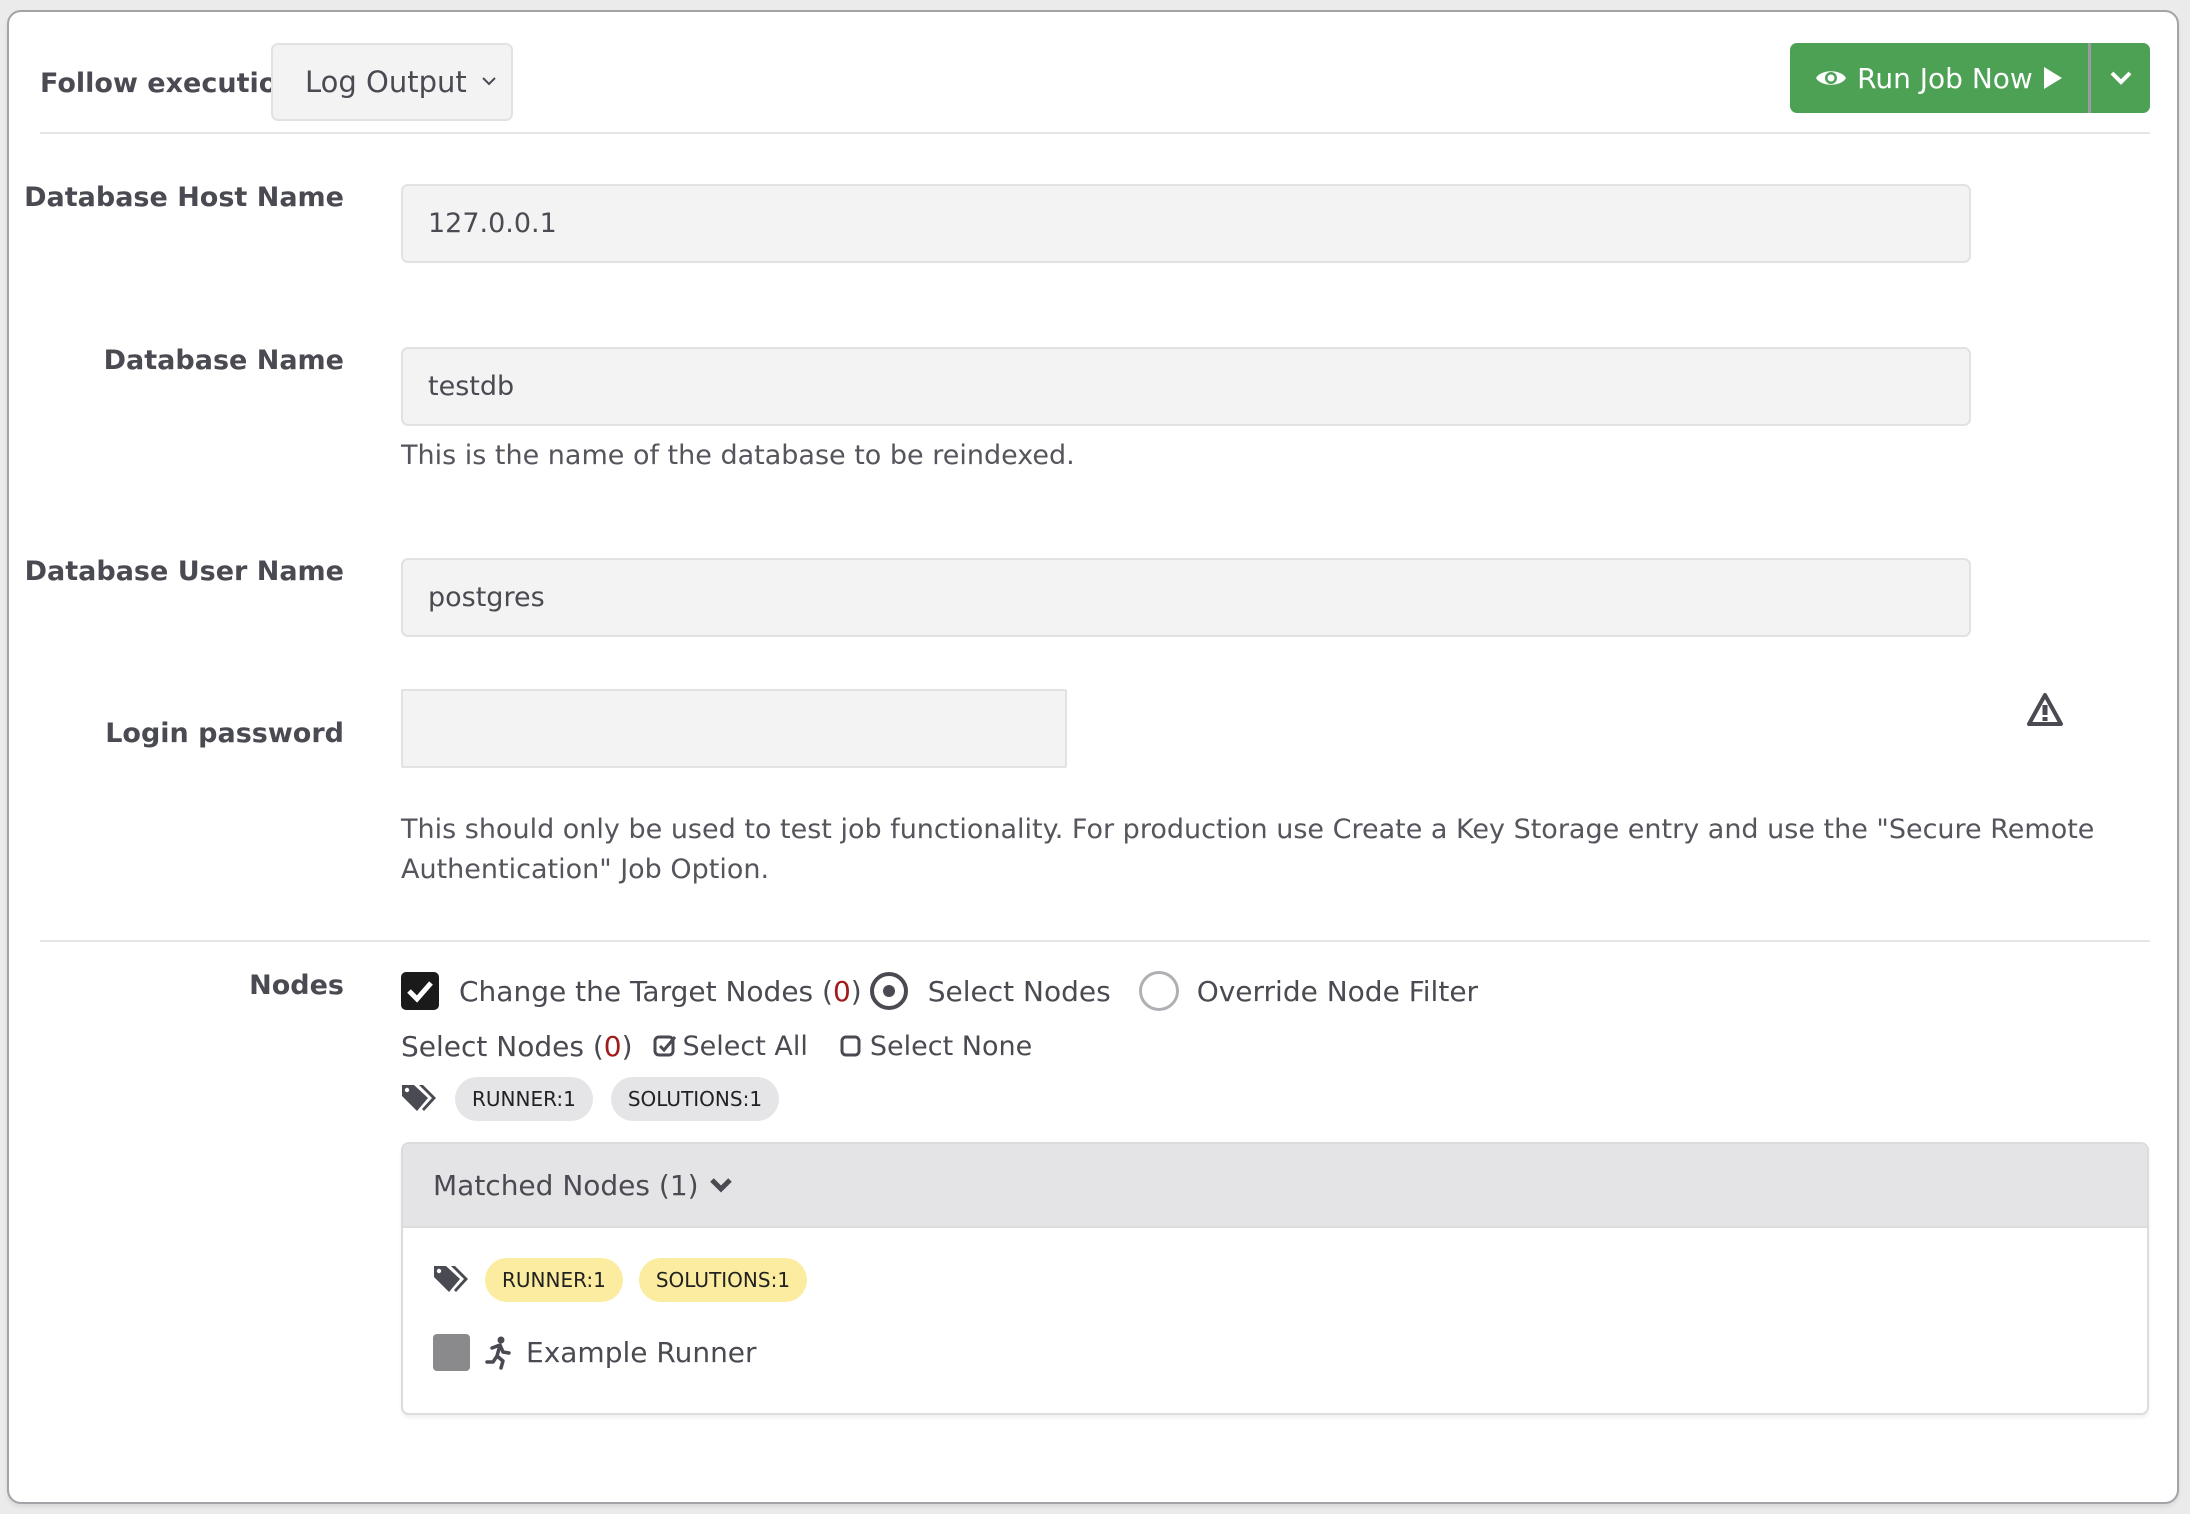 The height and width of the screenshot is (1514, 2190). I want to click on database-user-name-label: Database User Name, so click(184, 571).